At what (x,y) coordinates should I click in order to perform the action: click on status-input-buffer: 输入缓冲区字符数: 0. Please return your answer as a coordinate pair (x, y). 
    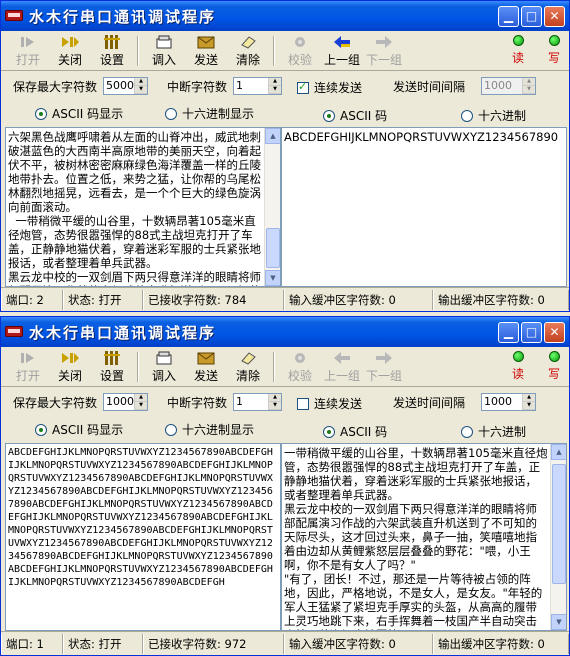
    Looking at the image, I should click on (358, 643).